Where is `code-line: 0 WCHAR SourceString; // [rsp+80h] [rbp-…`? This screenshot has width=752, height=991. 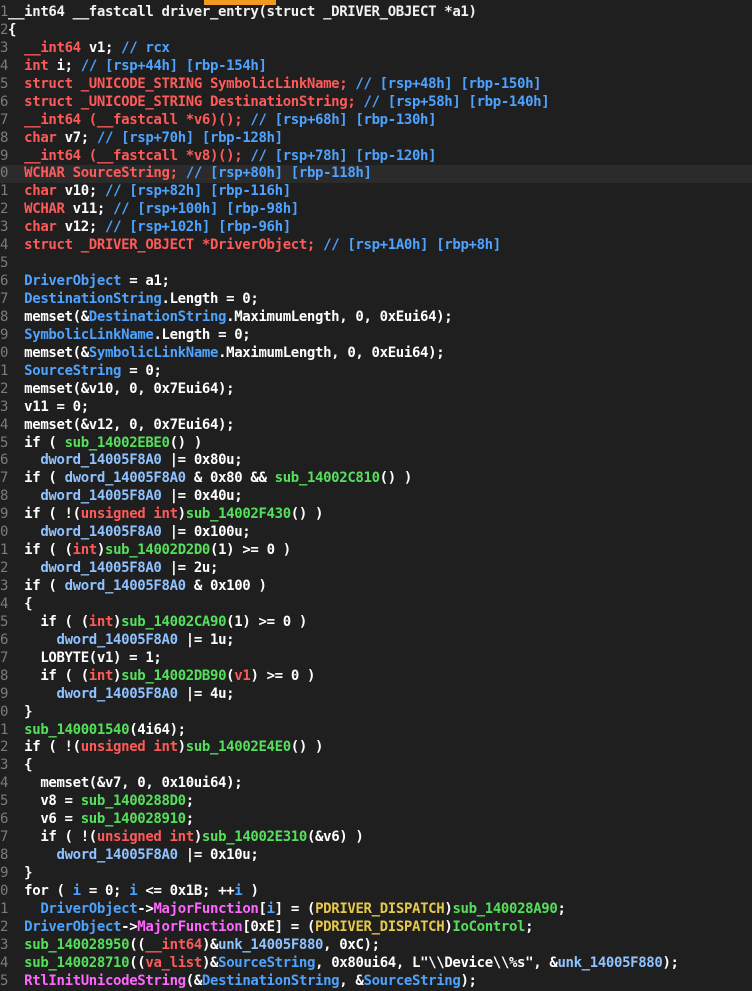 code-line: 0 WCHAR SourceString; // [rsp+80h] [rbp-… is located at coordinates (376, 174).